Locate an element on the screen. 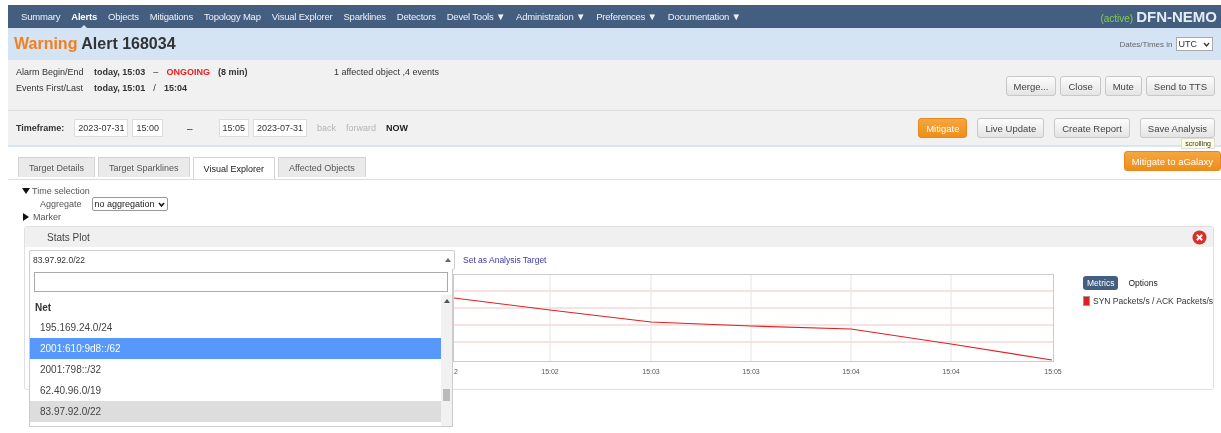 The height and width of the screenshot is (433, 1221). group-label: Net is located at coordinates (43, 308).